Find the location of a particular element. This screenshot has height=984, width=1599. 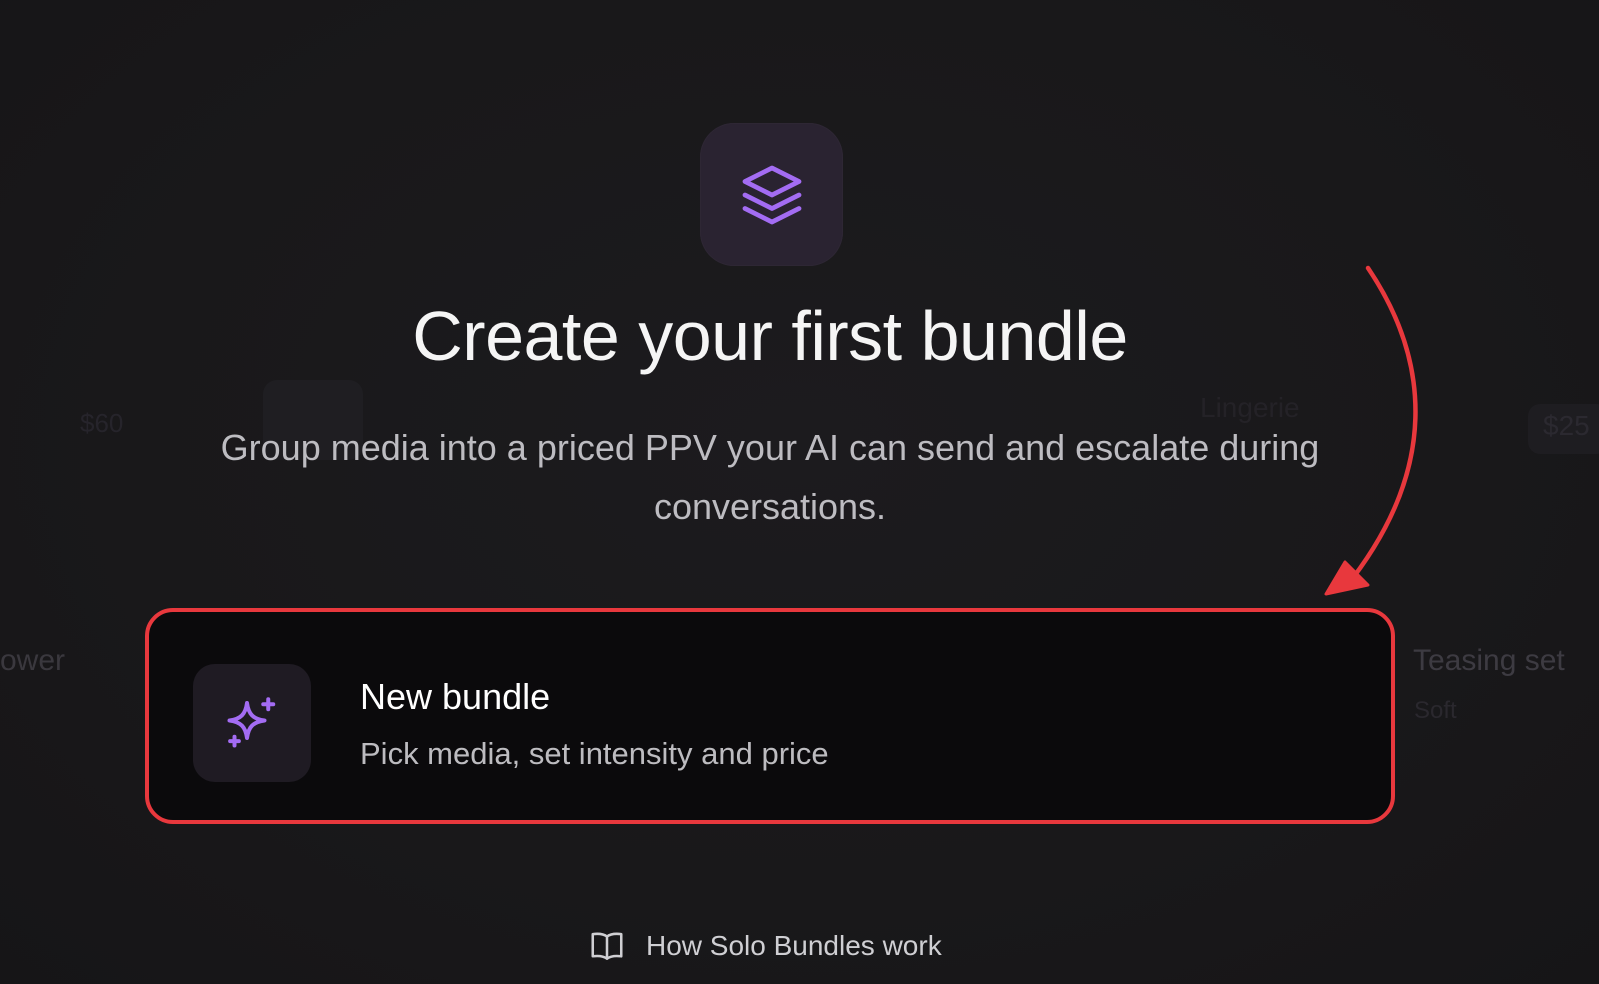

layers-icon is located at coordinates (771, 194).